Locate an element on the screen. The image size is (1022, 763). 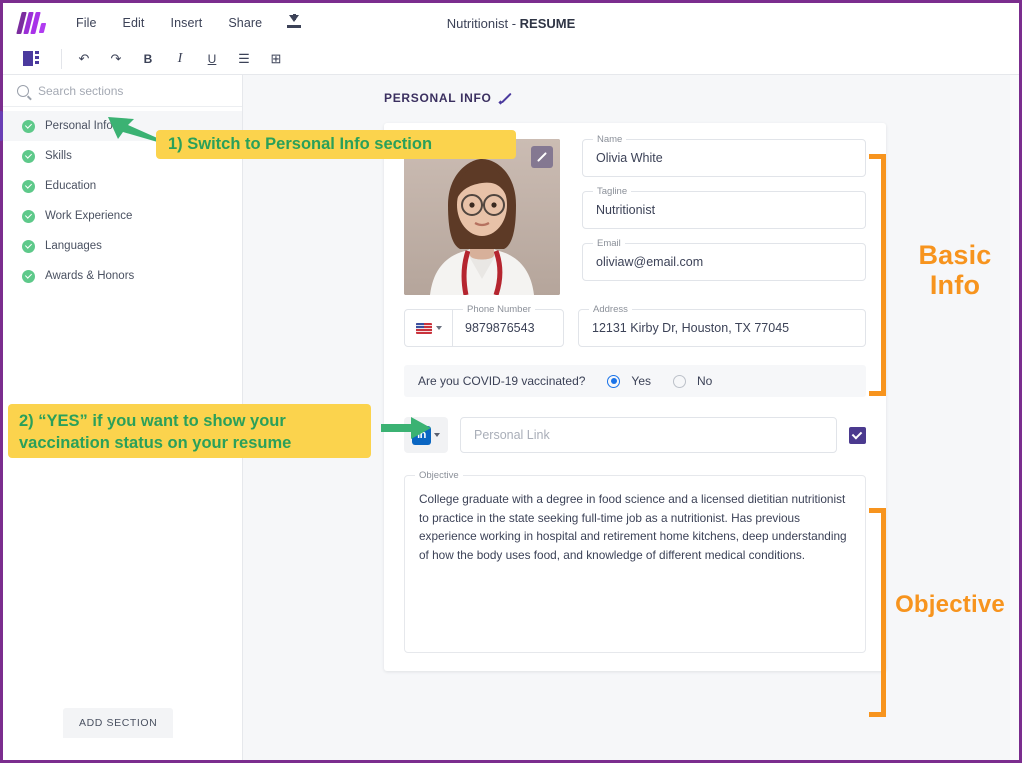
sidebar-item-label: Education is located at coordinates (71, 186).